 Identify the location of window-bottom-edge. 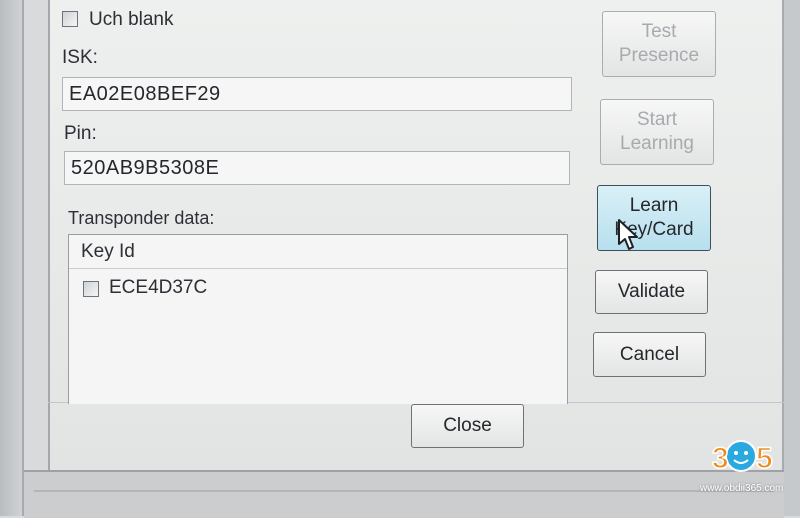
(404, 491).